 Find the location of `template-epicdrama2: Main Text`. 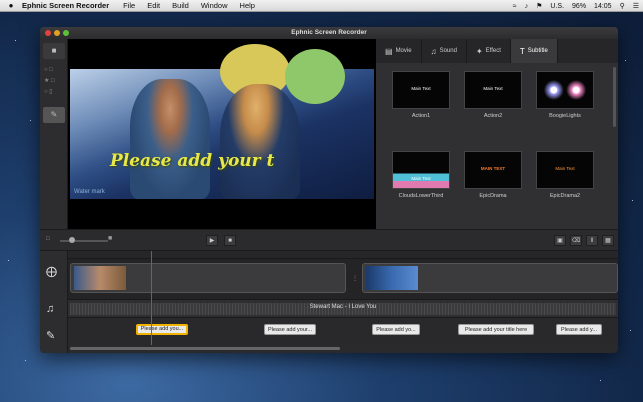

template-epicdrama2: Main Text is located at coordinates (565, 170).